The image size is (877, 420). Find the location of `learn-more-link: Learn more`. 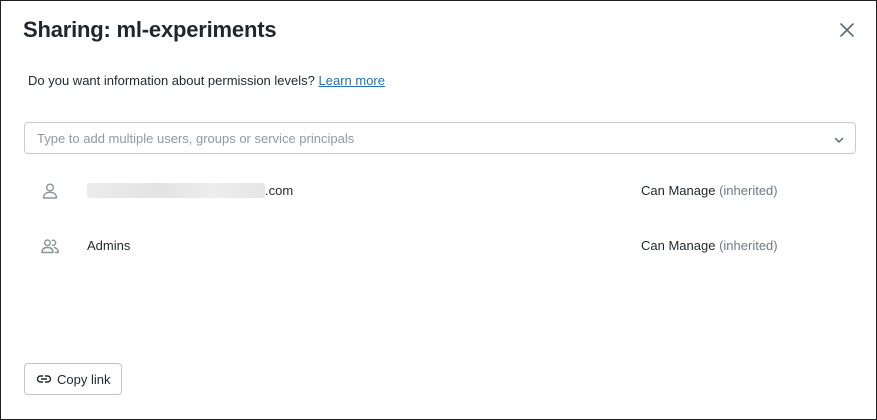

learn-more-link: Learn more is located at coordinates (352, 80).